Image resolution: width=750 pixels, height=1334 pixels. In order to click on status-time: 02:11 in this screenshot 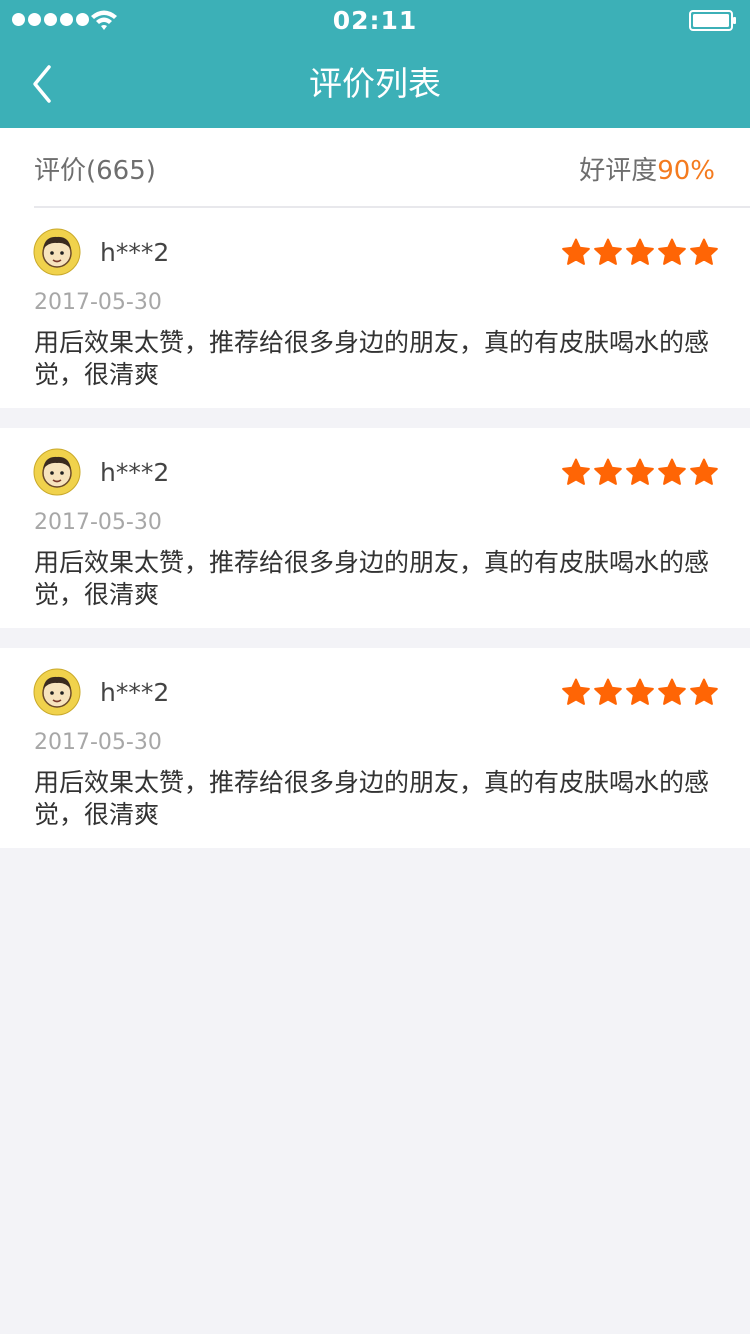, I will do `click(375, 20)`.